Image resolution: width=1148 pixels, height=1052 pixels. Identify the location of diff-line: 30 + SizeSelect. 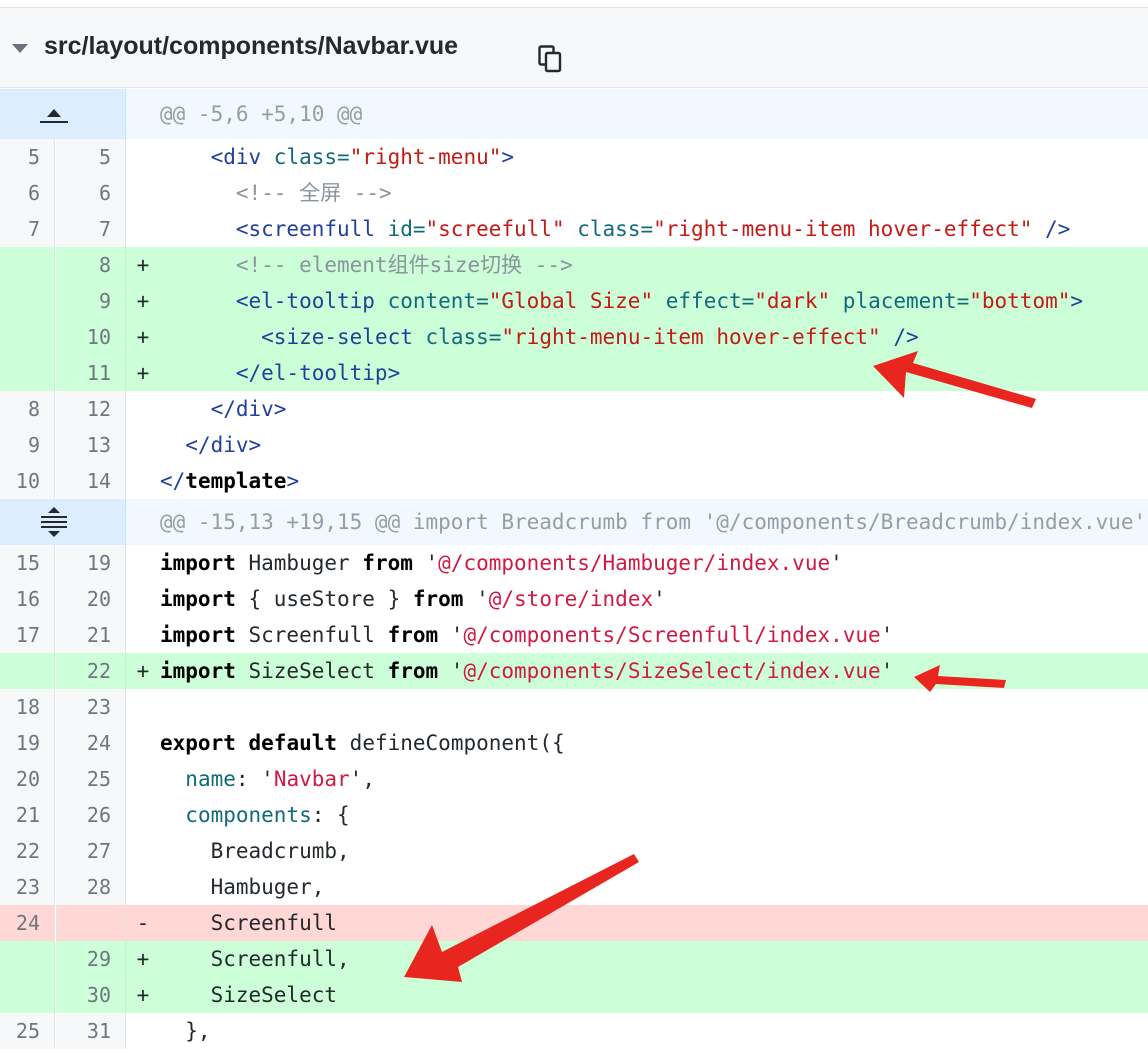
(574, 995).